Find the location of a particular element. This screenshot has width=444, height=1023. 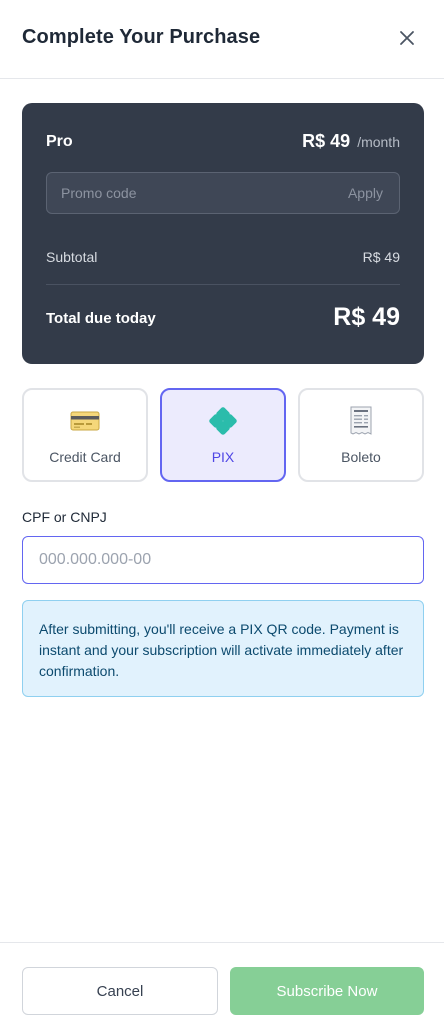

payment-method-pix: PIX is located at coordinates (223, 435).